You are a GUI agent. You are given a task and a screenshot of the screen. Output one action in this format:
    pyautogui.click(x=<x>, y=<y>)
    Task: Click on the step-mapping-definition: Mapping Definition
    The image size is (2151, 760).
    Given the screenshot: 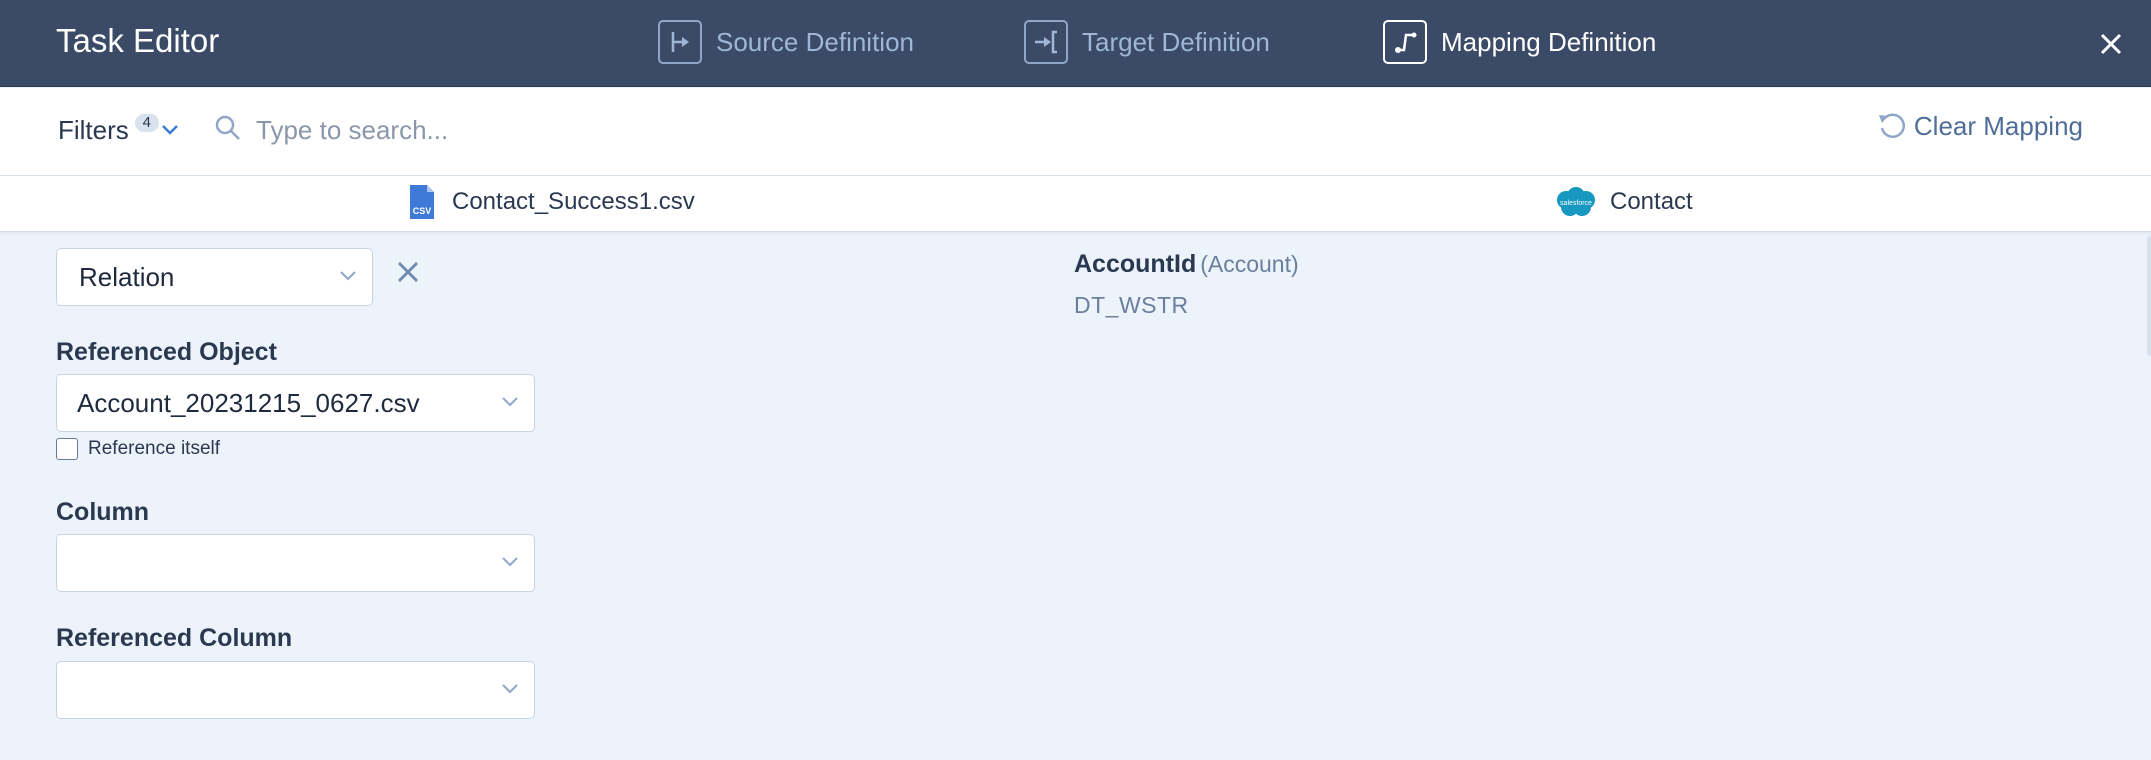 What is the action you would take?
    pyautogui.click(x=1519, y=42)
    